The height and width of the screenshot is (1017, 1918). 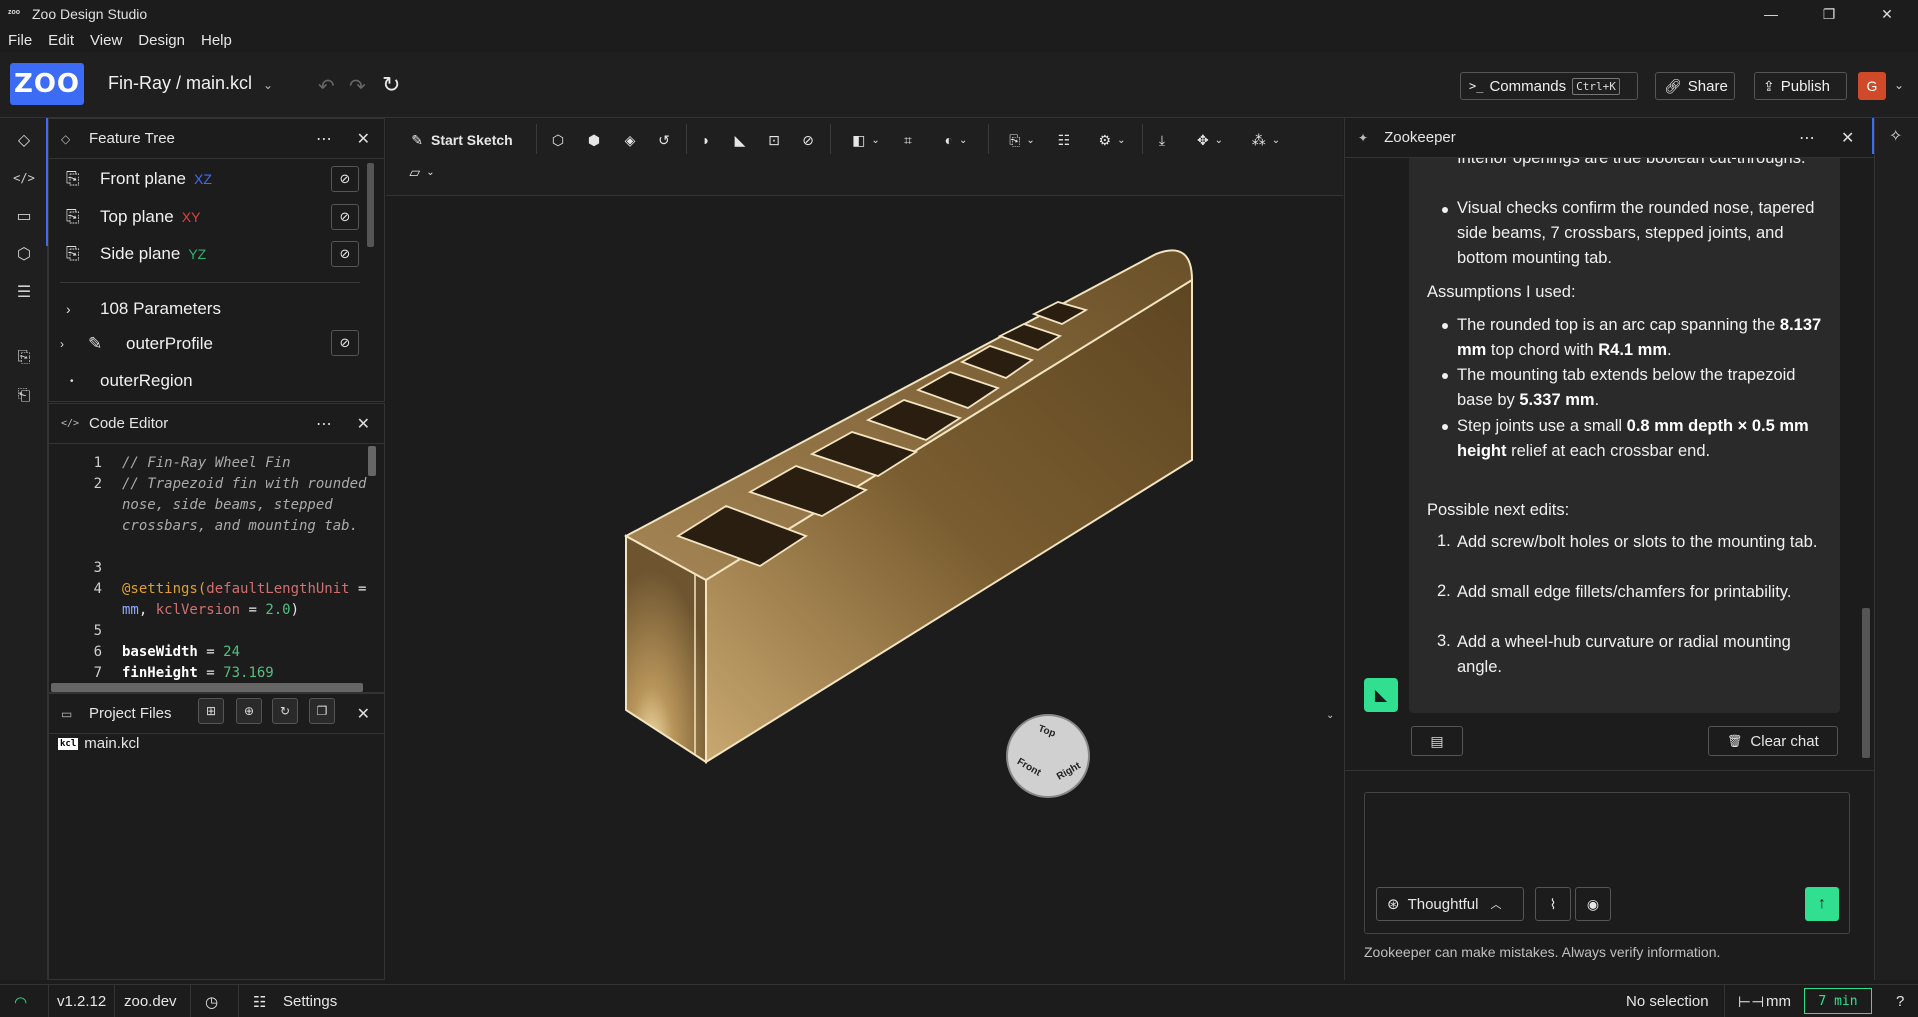 What do you see at coordinates (1872, 86) in the screenshot?
I see `avatar: G` at bounding box center [1872, 86].